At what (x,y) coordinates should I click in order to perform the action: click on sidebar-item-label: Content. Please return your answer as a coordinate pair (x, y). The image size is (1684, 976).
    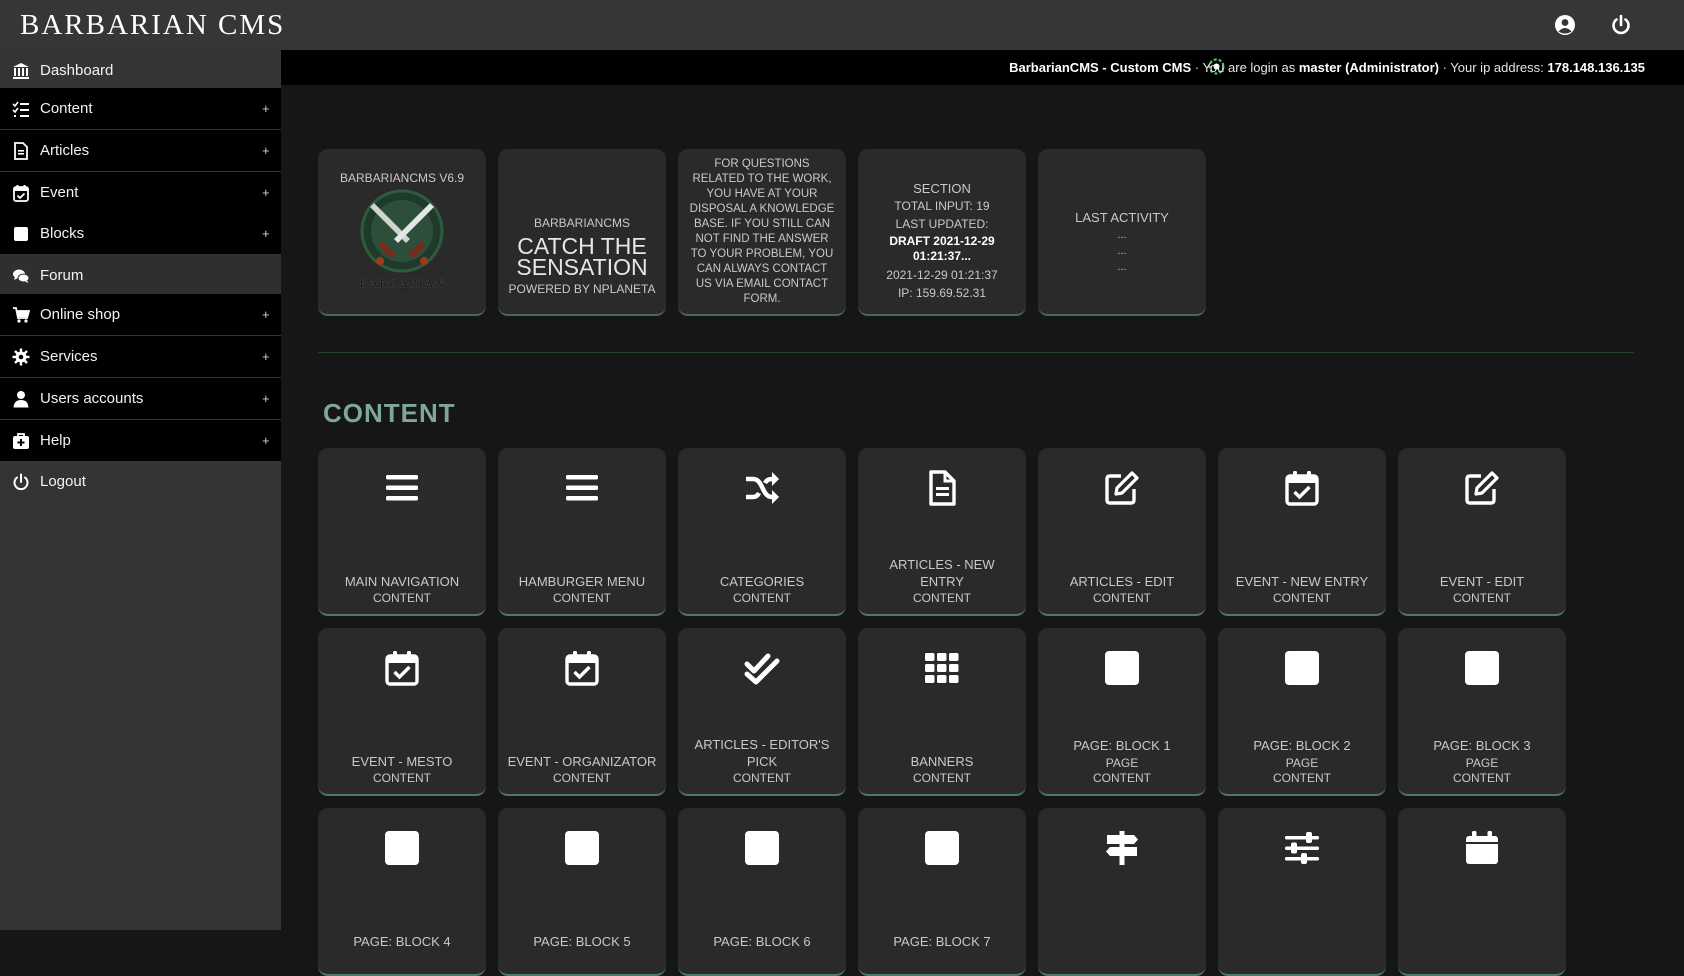
    Looking at the image, I should click on (66, 108).